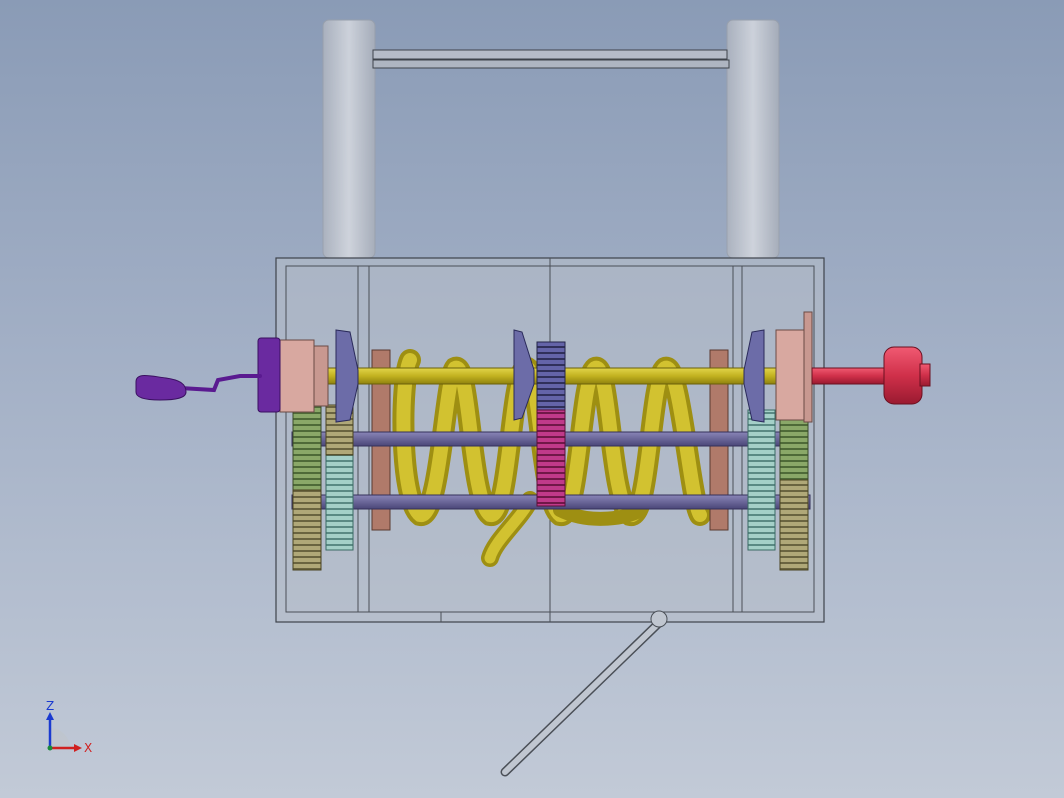 This screenshot has width=1064, height=798. I want to click on center-gear-magenta, so click(551, 458).